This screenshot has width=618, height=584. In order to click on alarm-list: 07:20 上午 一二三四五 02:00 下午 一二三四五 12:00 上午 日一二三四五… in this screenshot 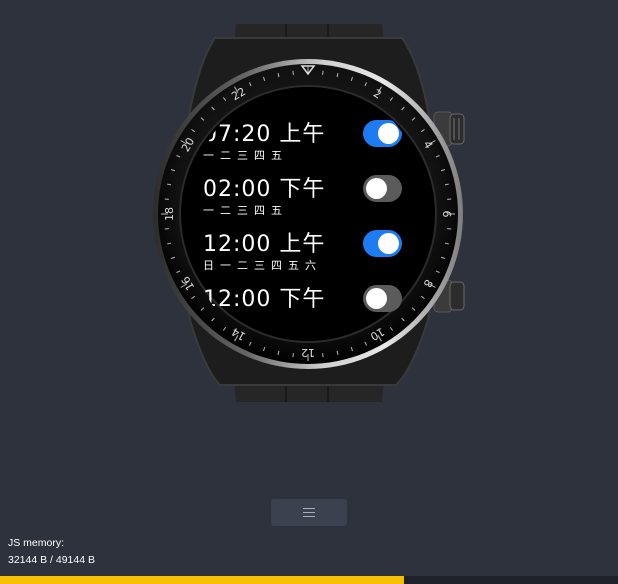, I will do `click(308, 226)`.